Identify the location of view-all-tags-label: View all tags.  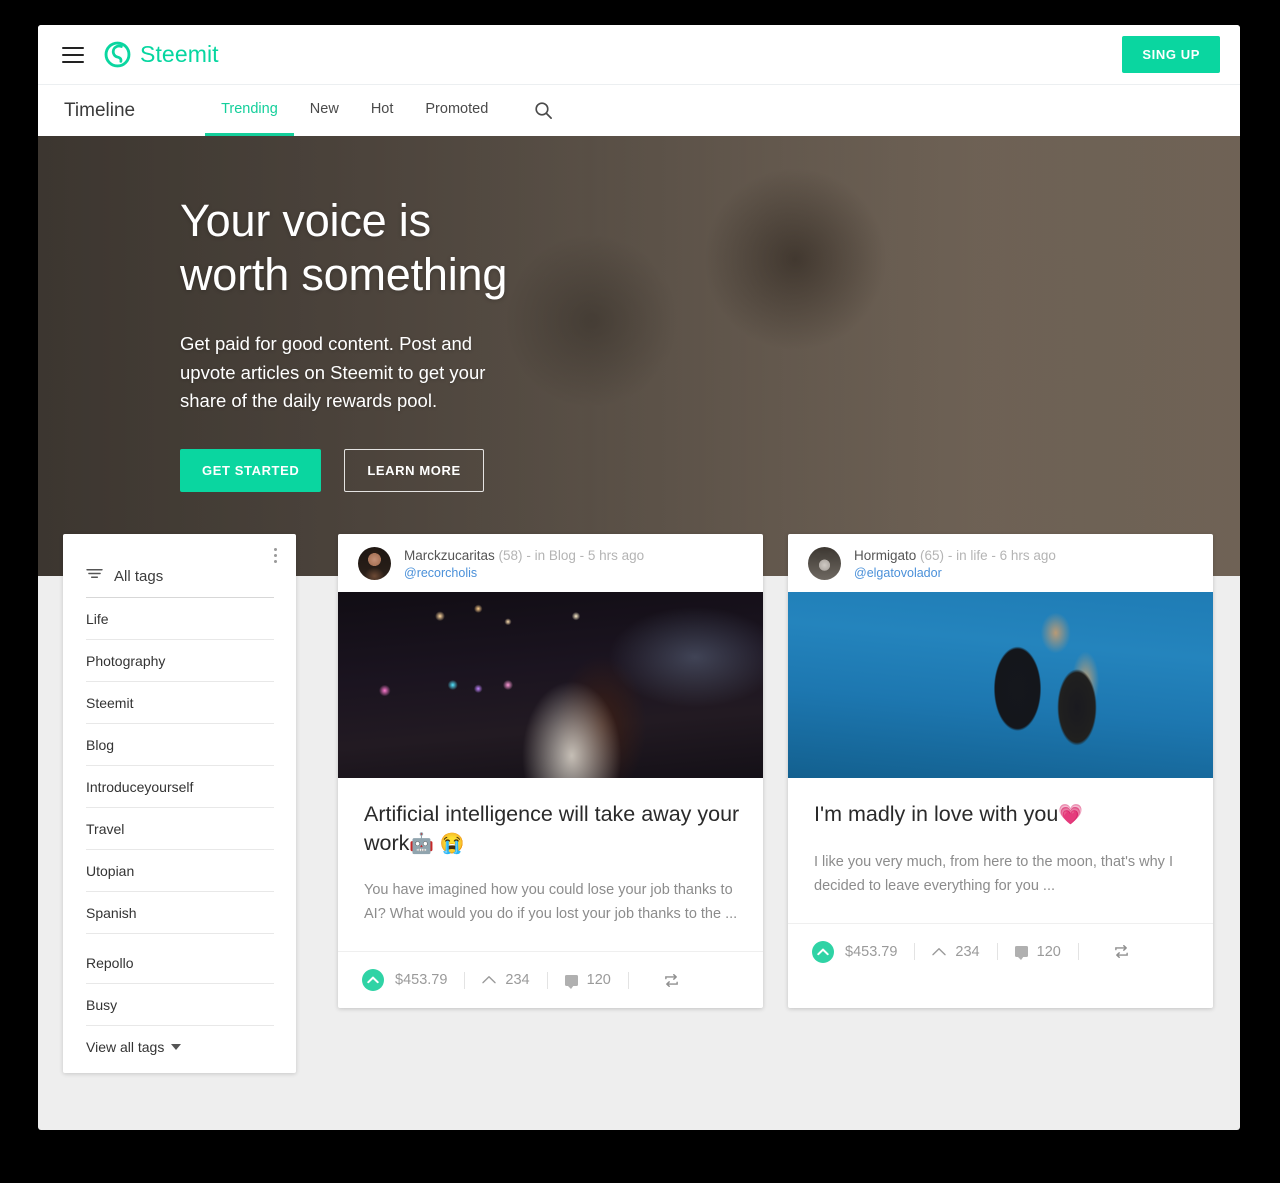
(125, 1047).